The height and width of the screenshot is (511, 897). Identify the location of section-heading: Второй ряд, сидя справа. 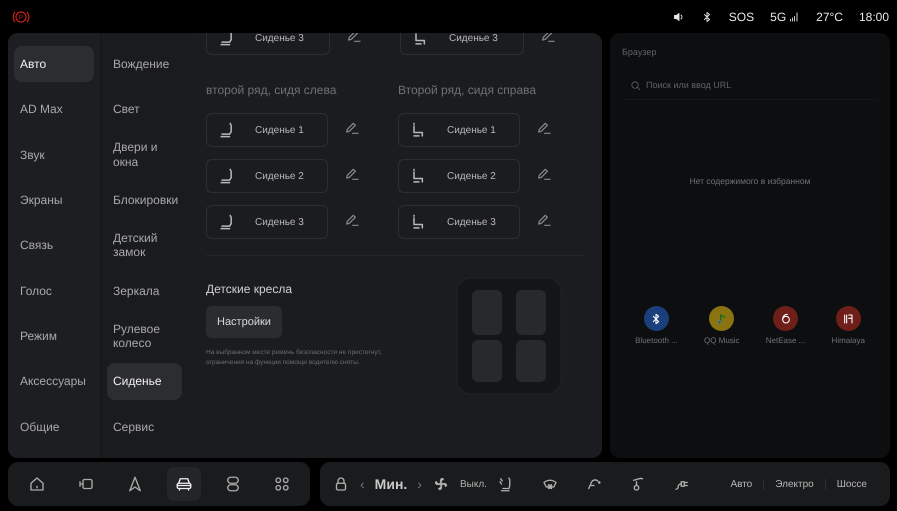
(468, 90).